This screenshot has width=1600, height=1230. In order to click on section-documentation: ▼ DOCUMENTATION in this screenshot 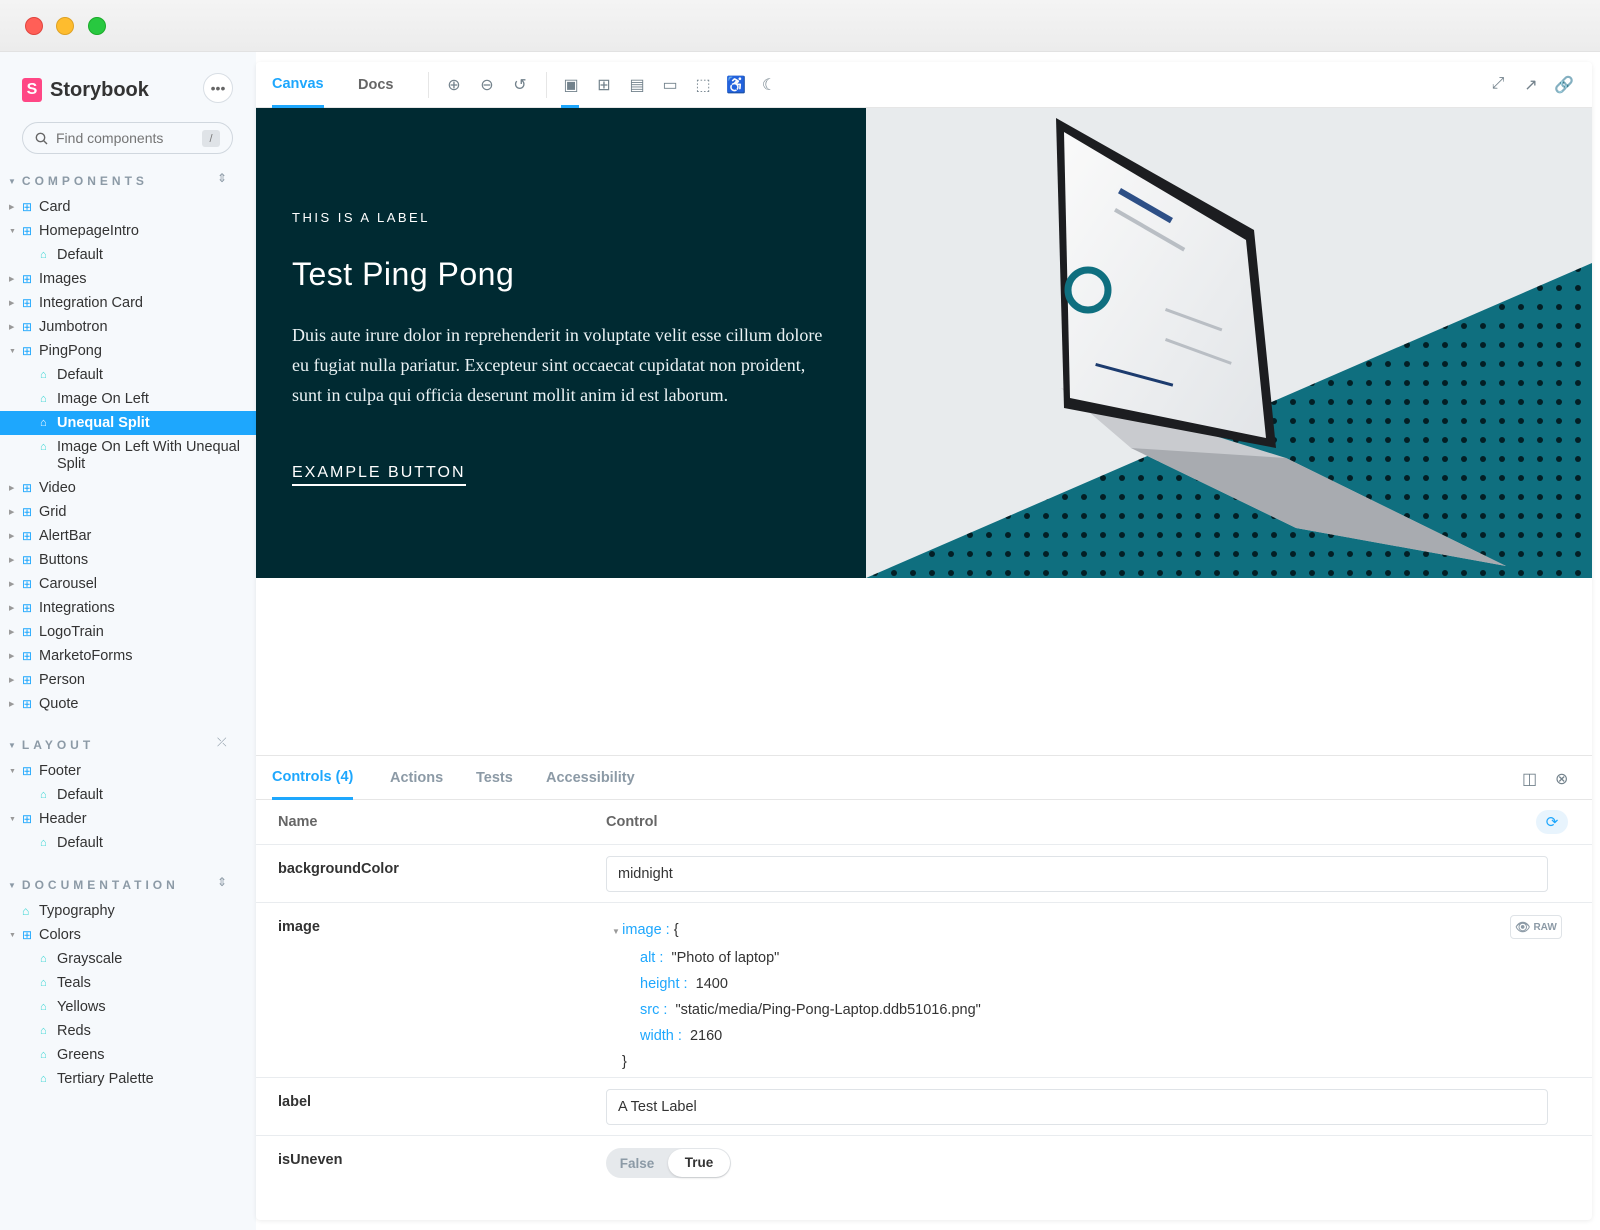, I will do `click(93, 885)`.